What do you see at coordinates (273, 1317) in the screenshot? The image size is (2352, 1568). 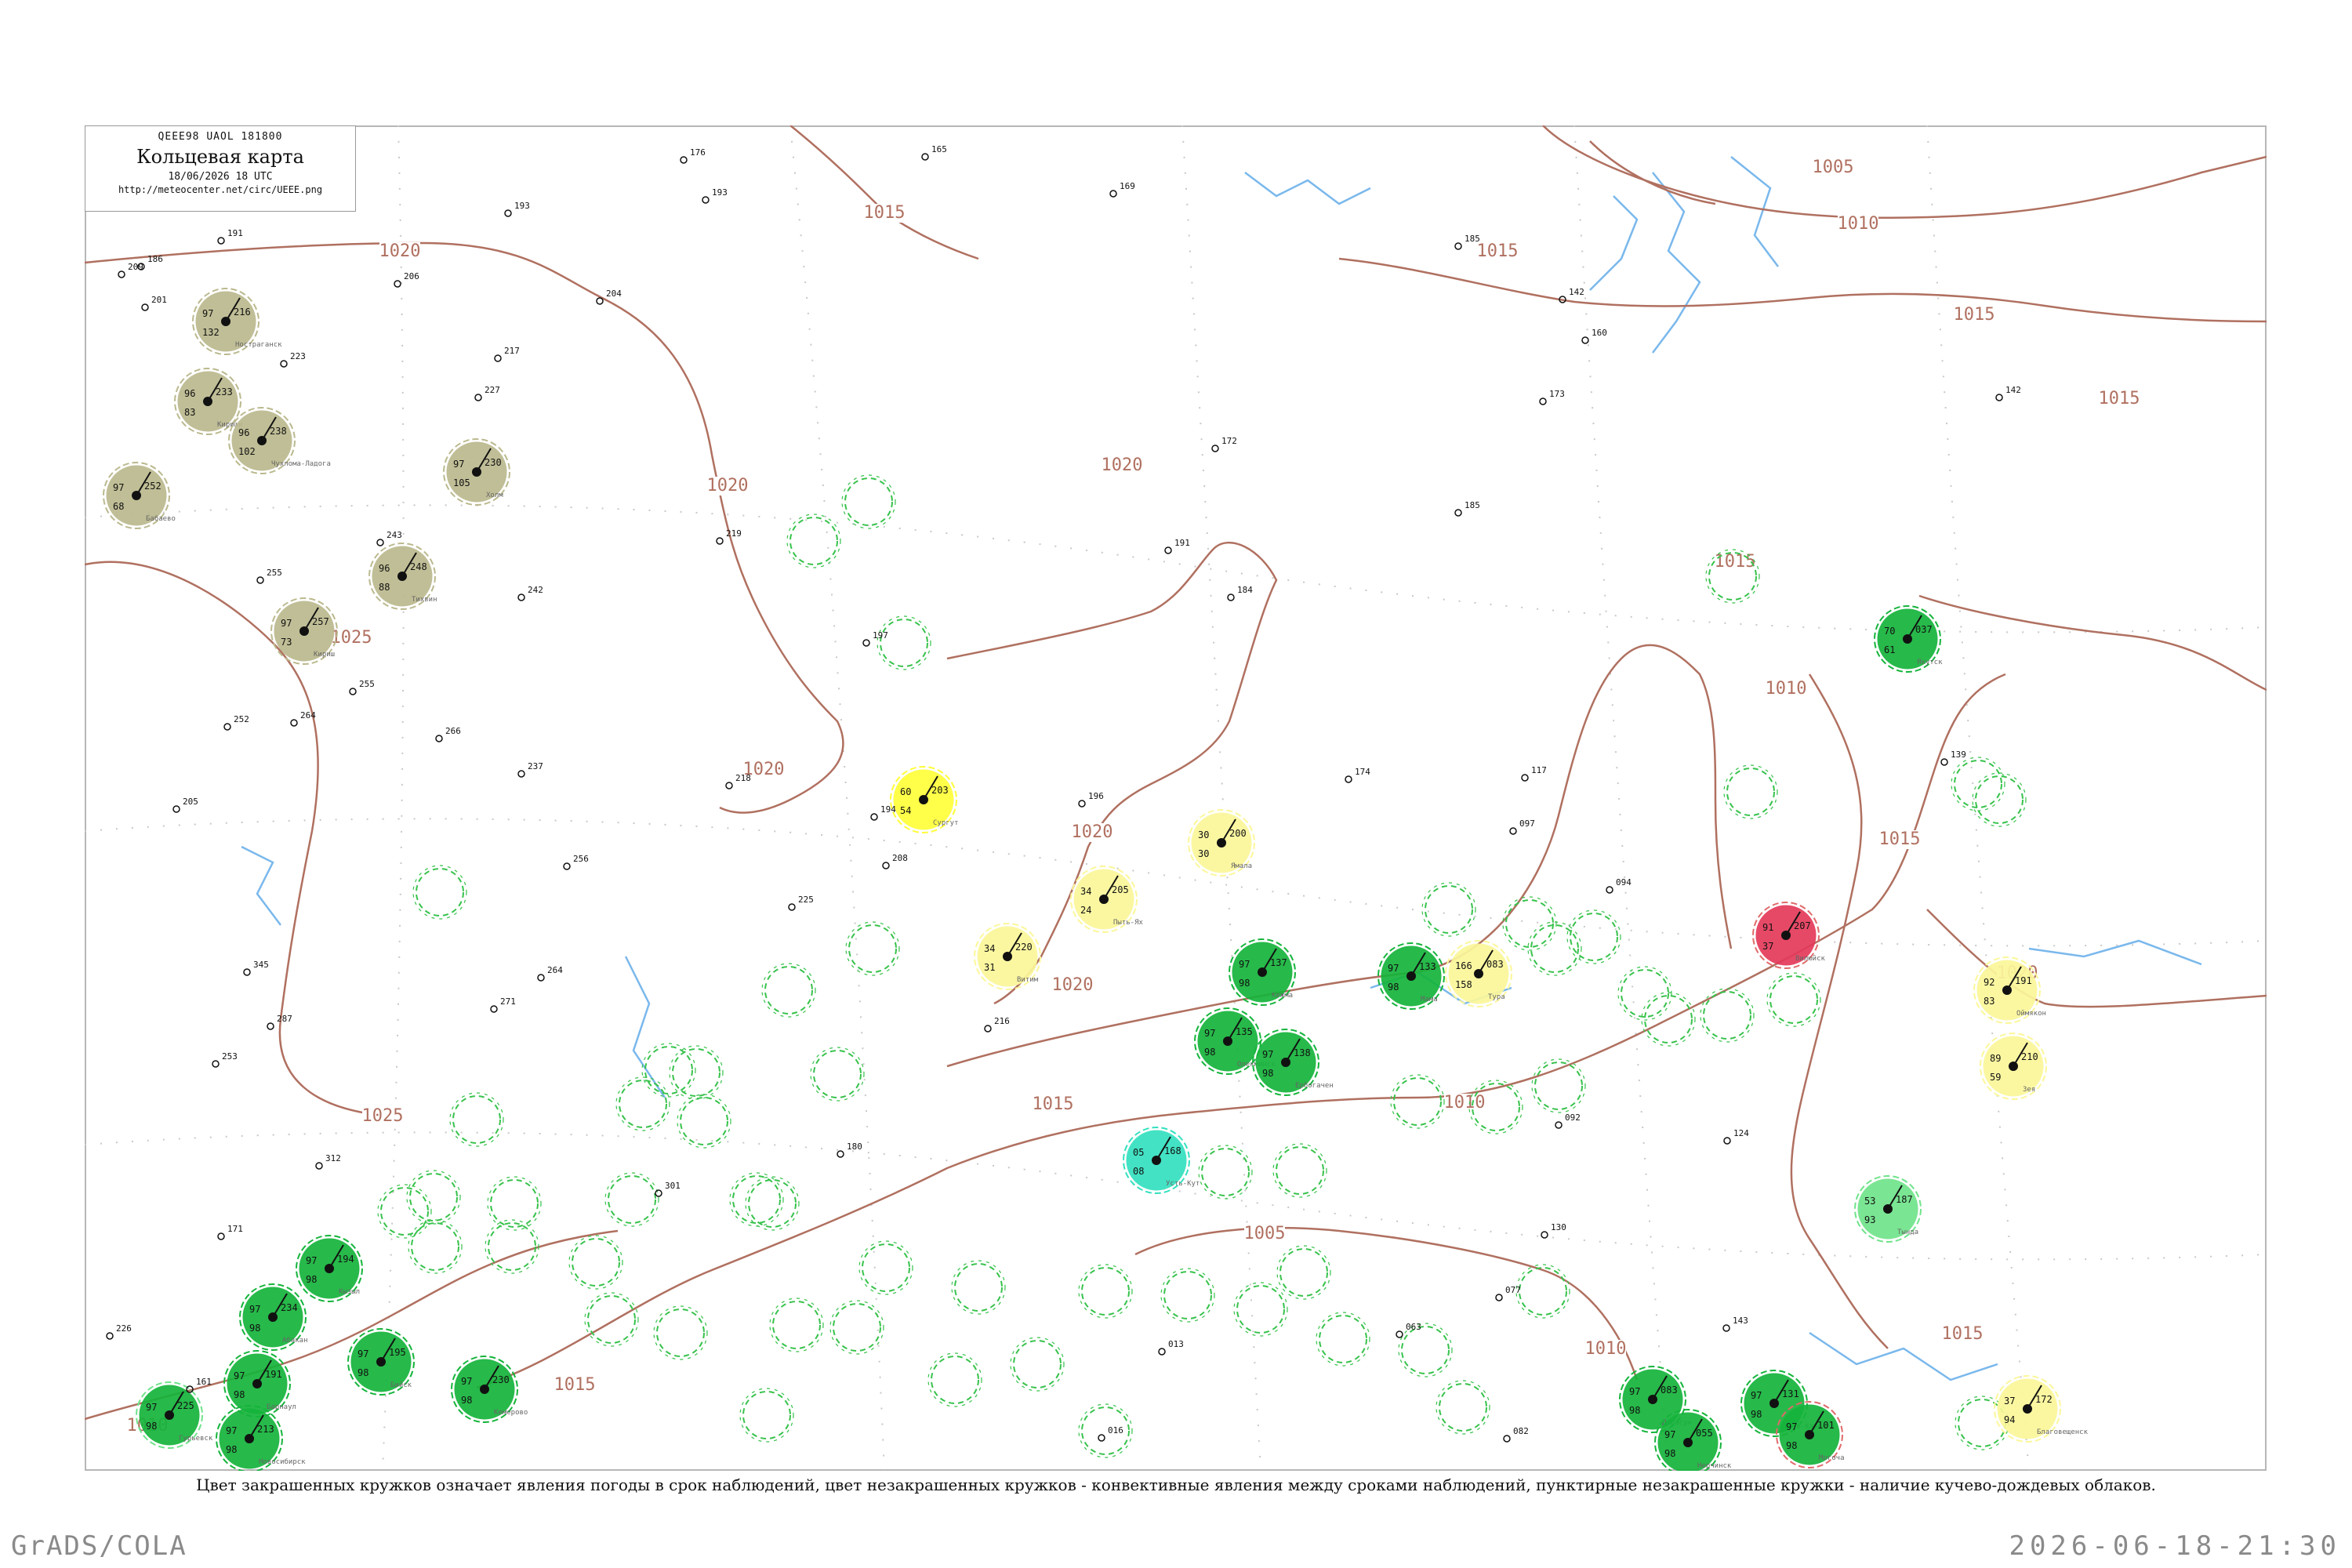 I see `station-marker: 234 97 98 Абакан` at bounding box center [273, 1317].